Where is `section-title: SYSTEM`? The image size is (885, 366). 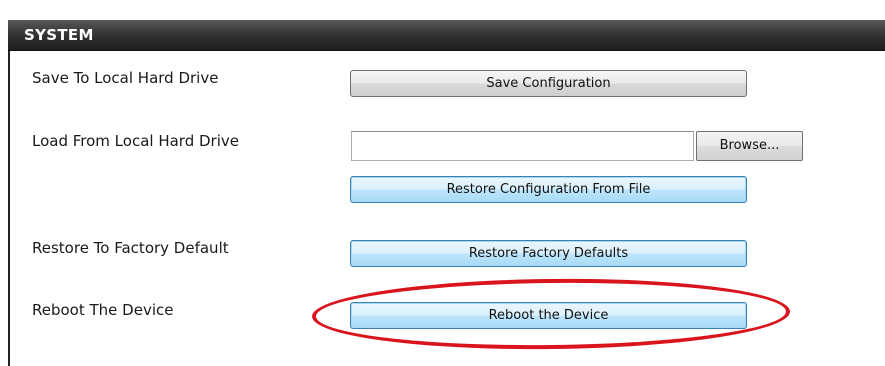 section-title: SYSTEM is located at coordinates (59, 35).